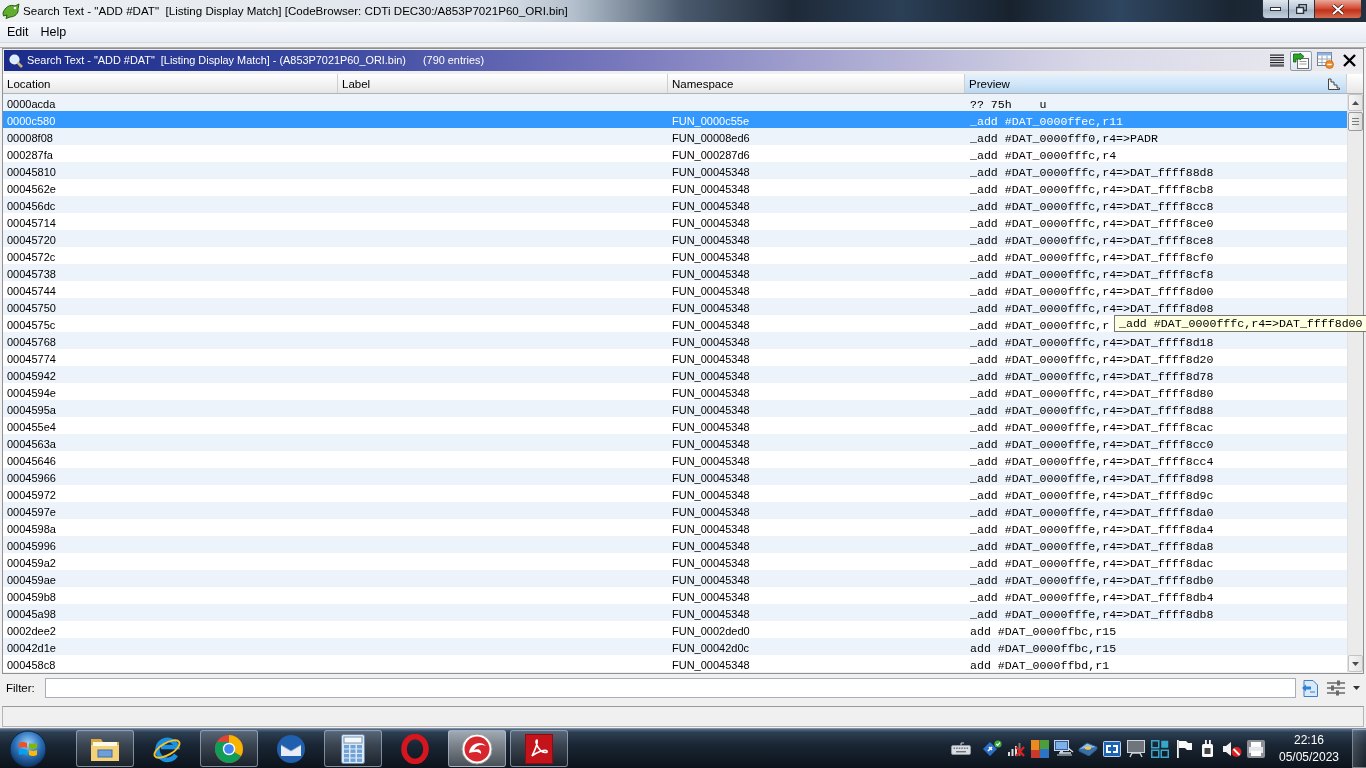  I want to click on table-row: 00045a98 FUN_00045348 _add #DAT_0000fffe,r4=>DAT_ffff8db8, so click(675, 612).